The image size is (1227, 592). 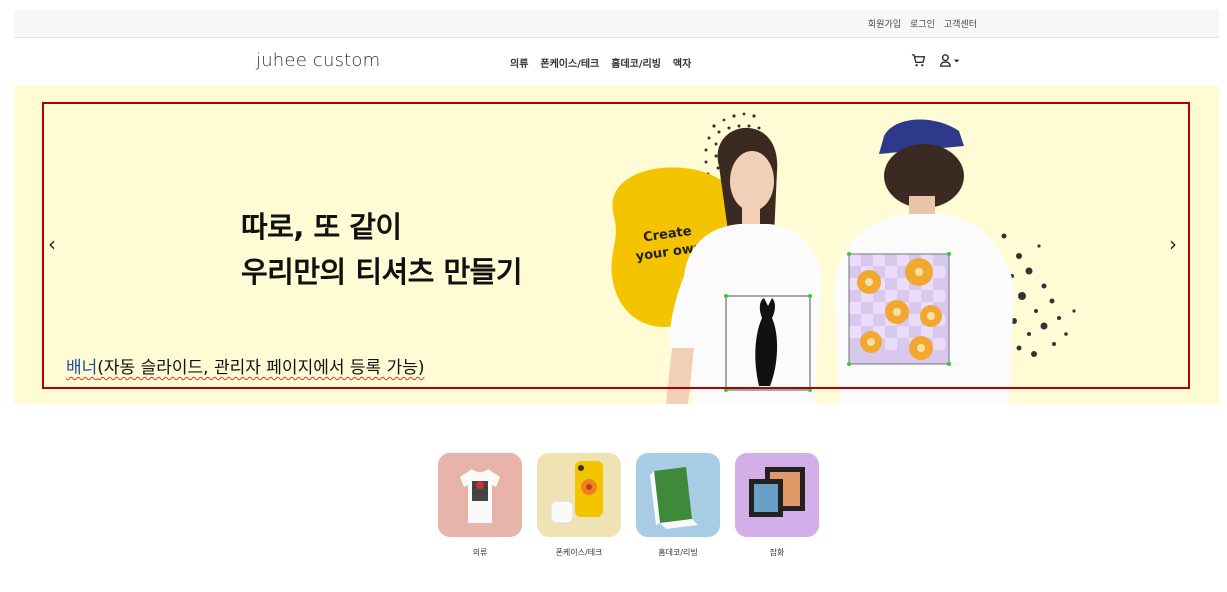 What do you see at coordinates (616, 24) in the screenshot?
I see `top-utility-bar: 회원가입 로그인 고객센터` at bounding box center [616, 24].